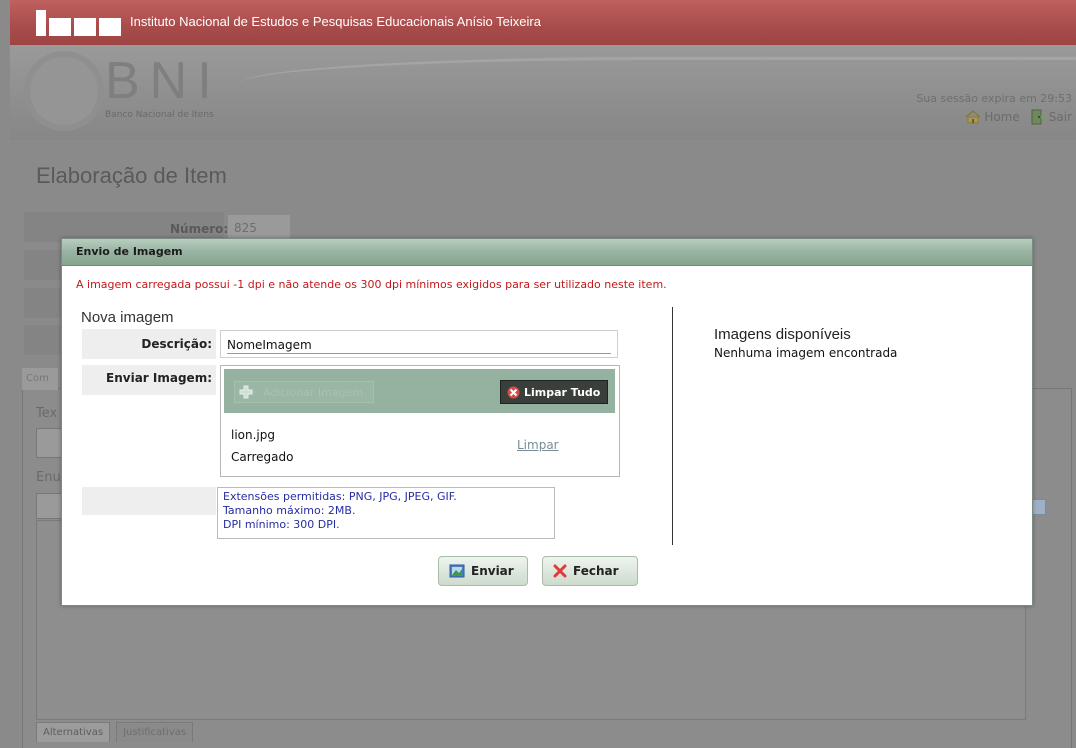 This screenshot has width=1076, height=748. I want to click on exit-label: Sair, so click(1060, 117).